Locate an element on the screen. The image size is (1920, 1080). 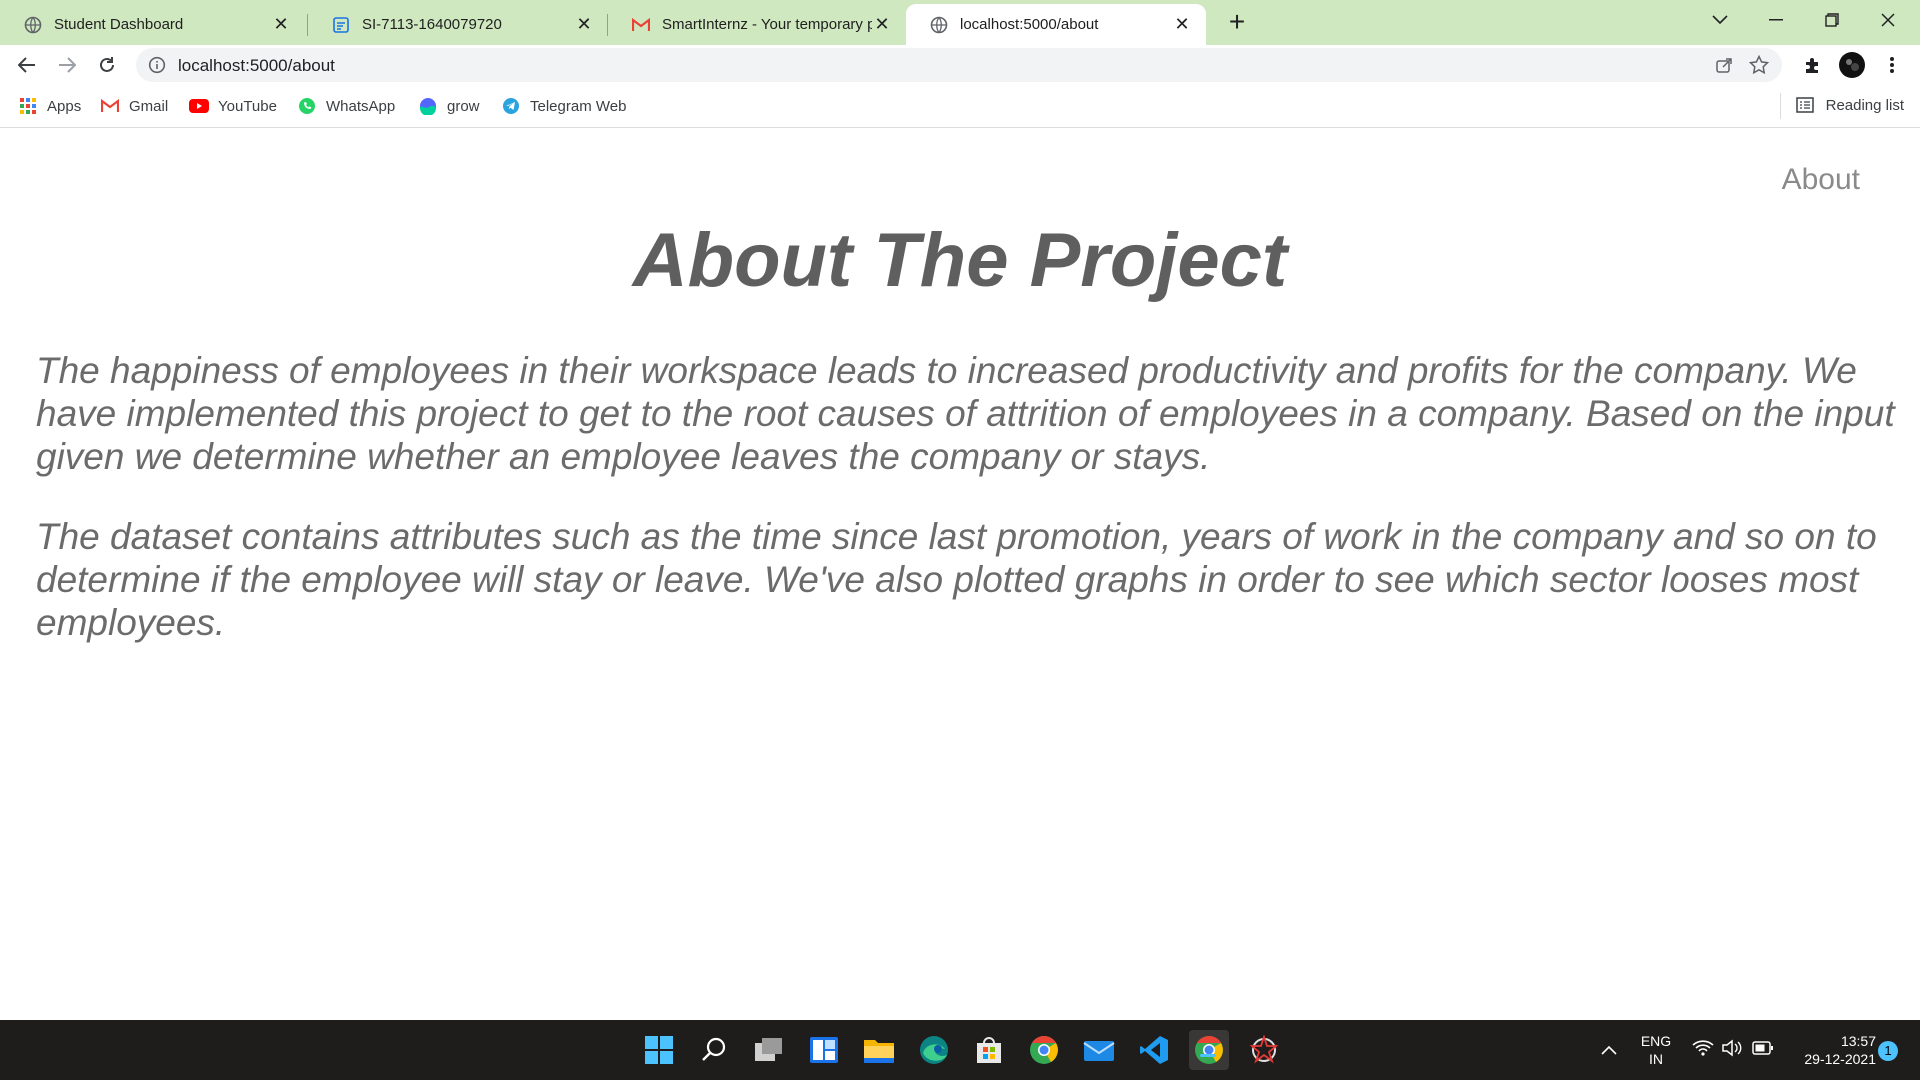
clock: 13:57 29-12-2021 is located at coordinates (1831, 1050).